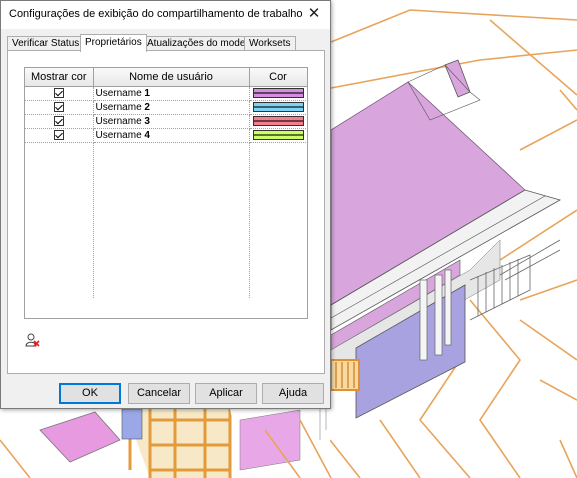  Describe the element at coordinates (278, 77) in the screenshot. I see `column-header-color: Cor` at that location.